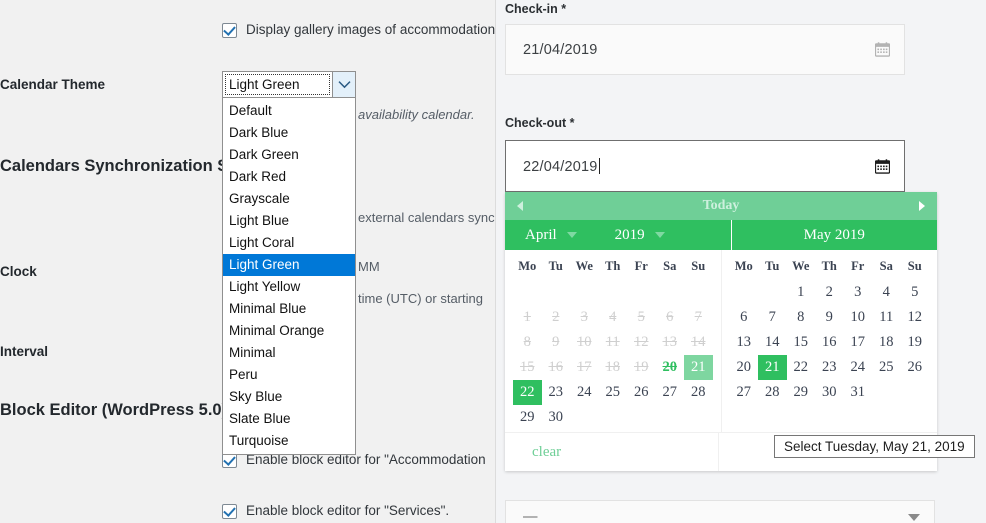 This screenshot has height=523, width=986. I want to click on gallery-images-checkbox-row: Display gallery images of accommodation, so click(358, 30).